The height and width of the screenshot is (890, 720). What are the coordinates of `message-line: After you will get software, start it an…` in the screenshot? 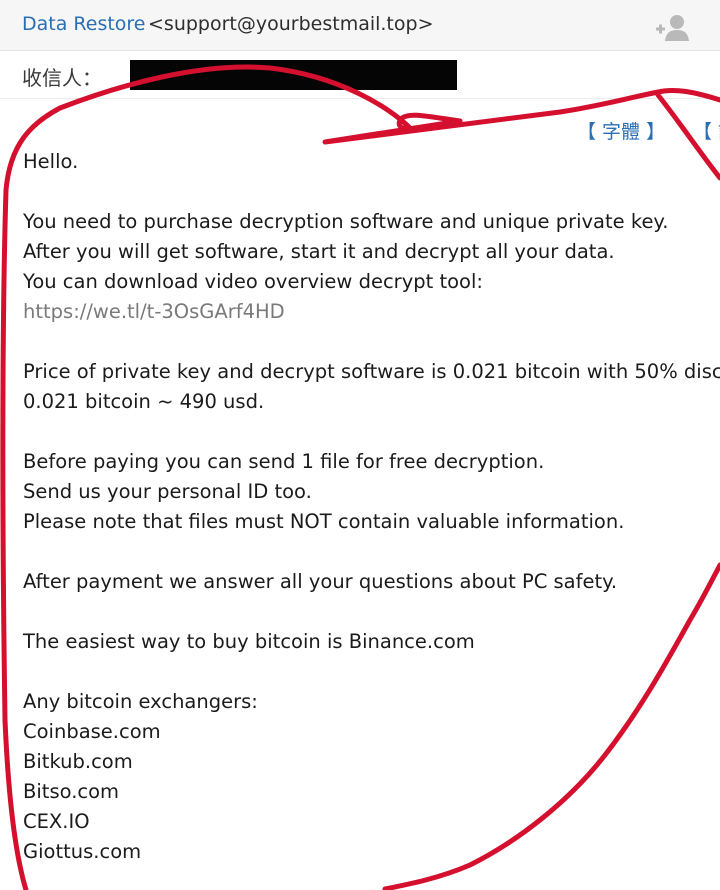 It's located at (319, 251).